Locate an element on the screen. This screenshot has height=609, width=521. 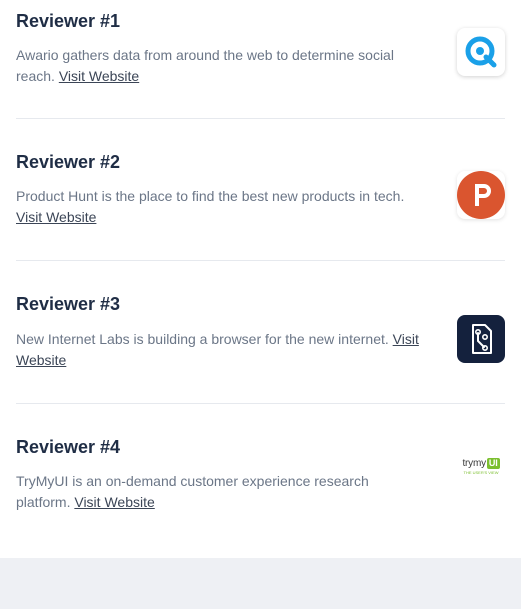
trymyui-logo-icon: trymy UI THE USER'S VIEW is located at coordinates (481, 466).